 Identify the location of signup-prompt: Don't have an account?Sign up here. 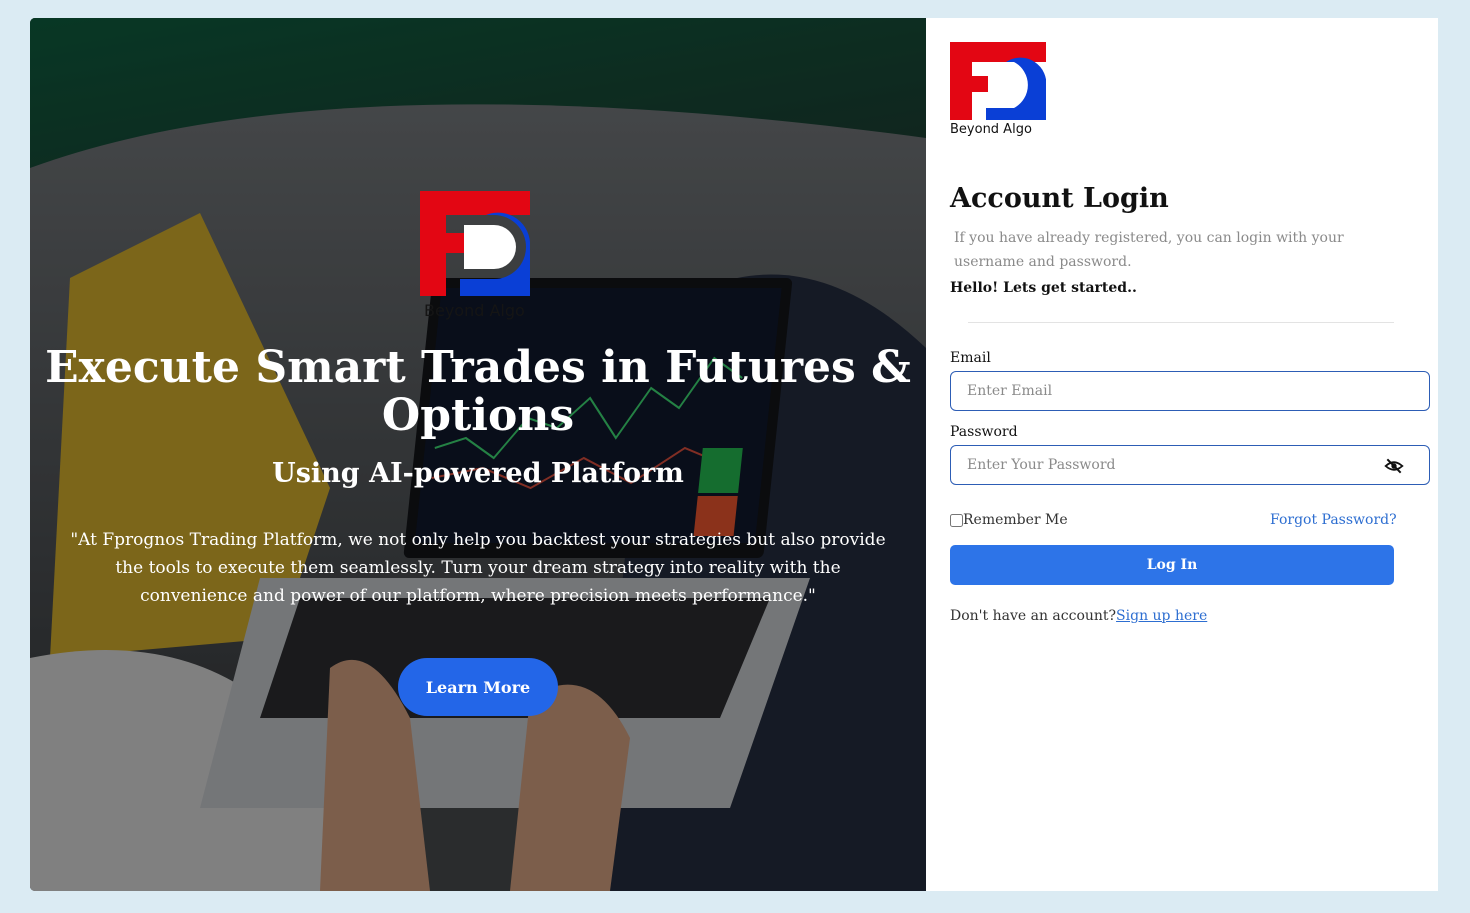
(1078, 616).